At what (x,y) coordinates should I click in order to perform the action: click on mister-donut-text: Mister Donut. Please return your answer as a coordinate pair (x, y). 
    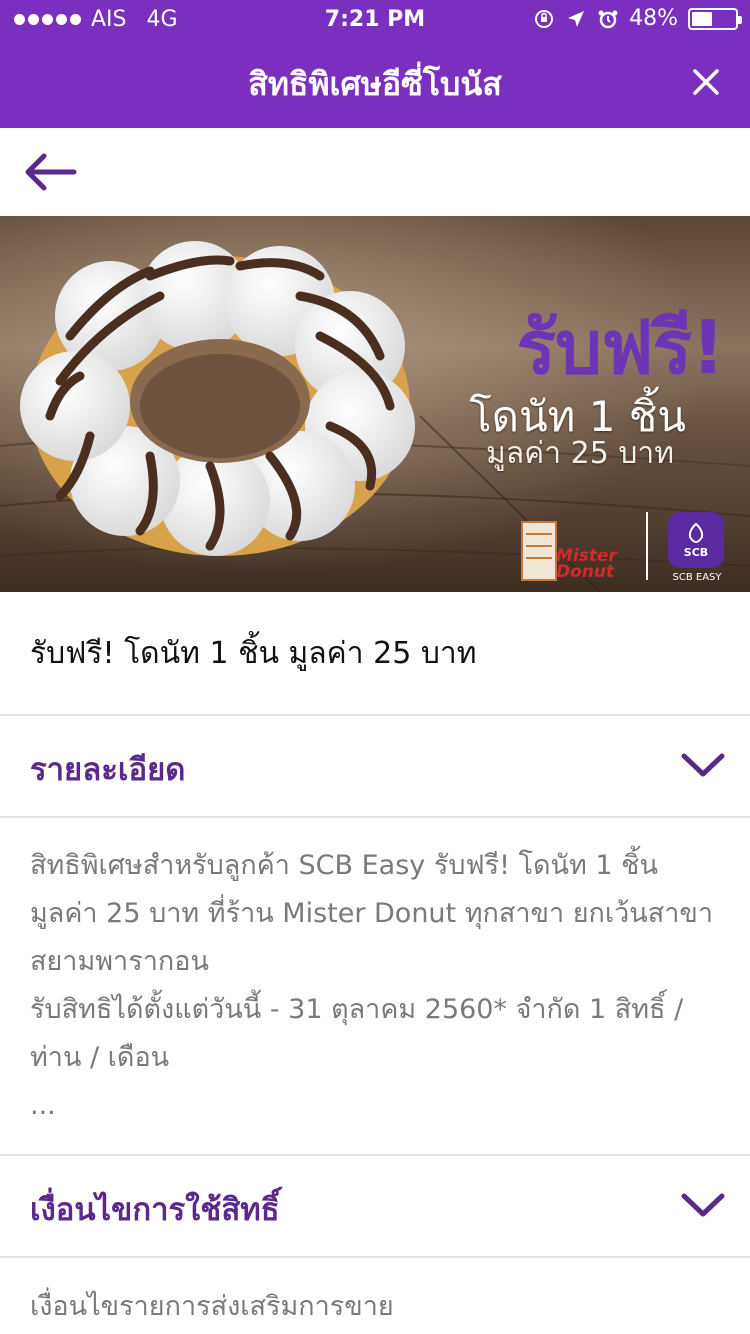
    Looking at the image, I should click on (586, 564).